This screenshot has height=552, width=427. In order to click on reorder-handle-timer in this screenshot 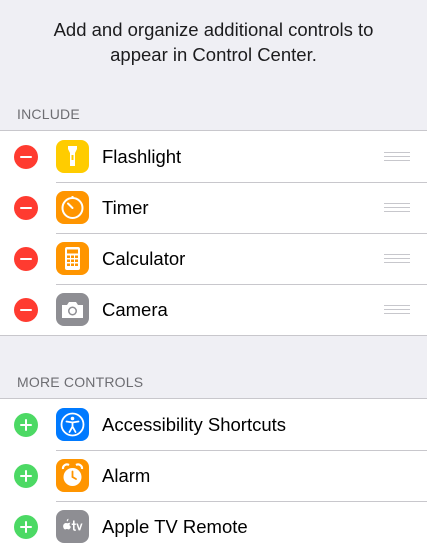, I will do `click(397, 207)`.